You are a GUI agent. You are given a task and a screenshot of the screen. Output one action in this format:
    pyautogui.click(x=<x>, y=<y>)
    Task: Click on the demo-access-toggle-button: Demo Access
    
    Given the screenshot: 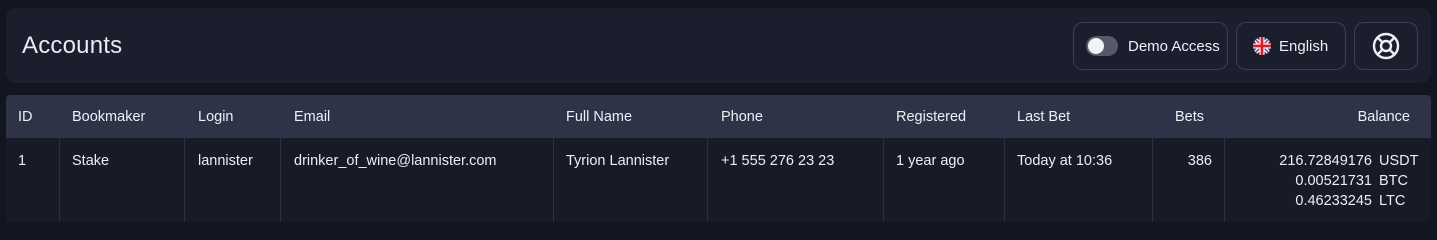 What is the action you would take?
    pyautogui.click(x=1150, y=46)
    